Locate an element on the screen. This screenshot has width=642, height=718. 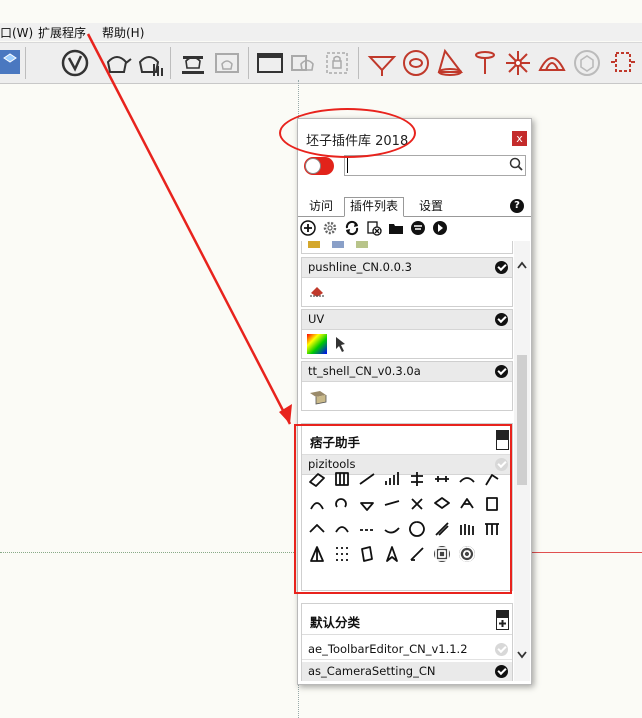
scrollbar is located at coordinates (522, 461).